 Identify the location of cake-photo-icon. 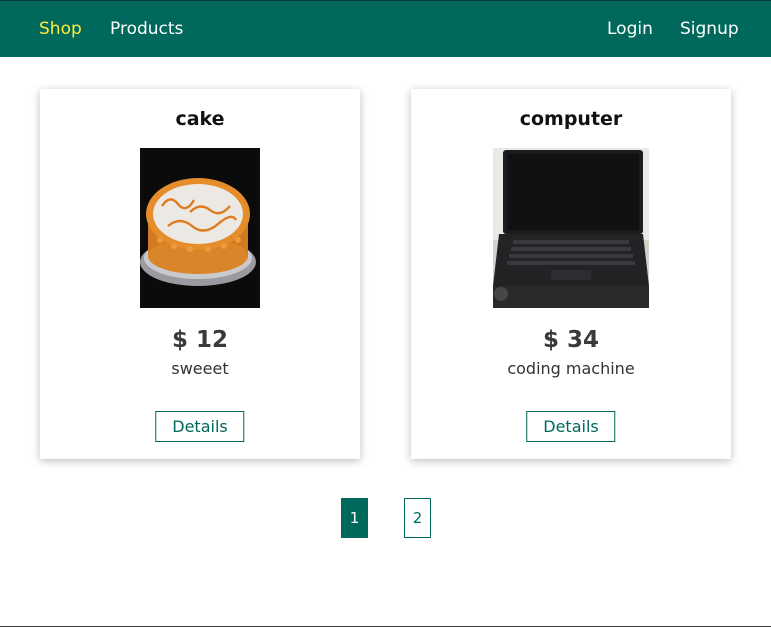
(200, 228).